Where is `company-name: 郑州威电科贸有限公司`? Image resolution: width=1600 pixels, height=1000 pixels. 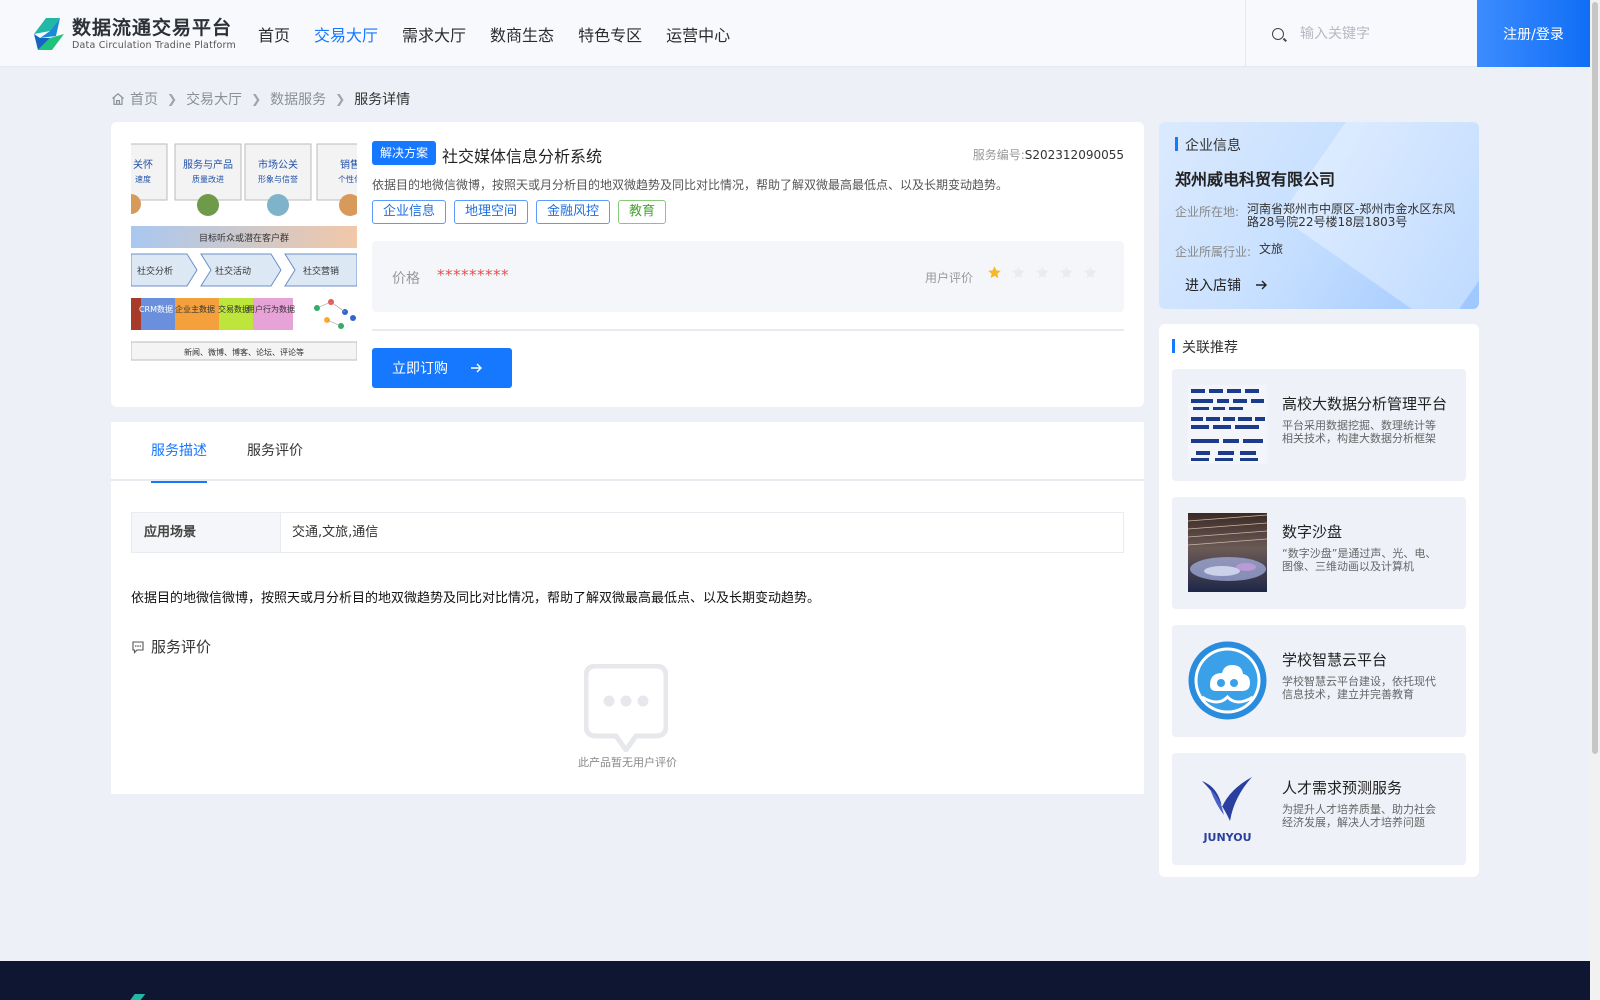 company-name: 郑州威电科贸有限公司 is located at coordinates (1255, 179).